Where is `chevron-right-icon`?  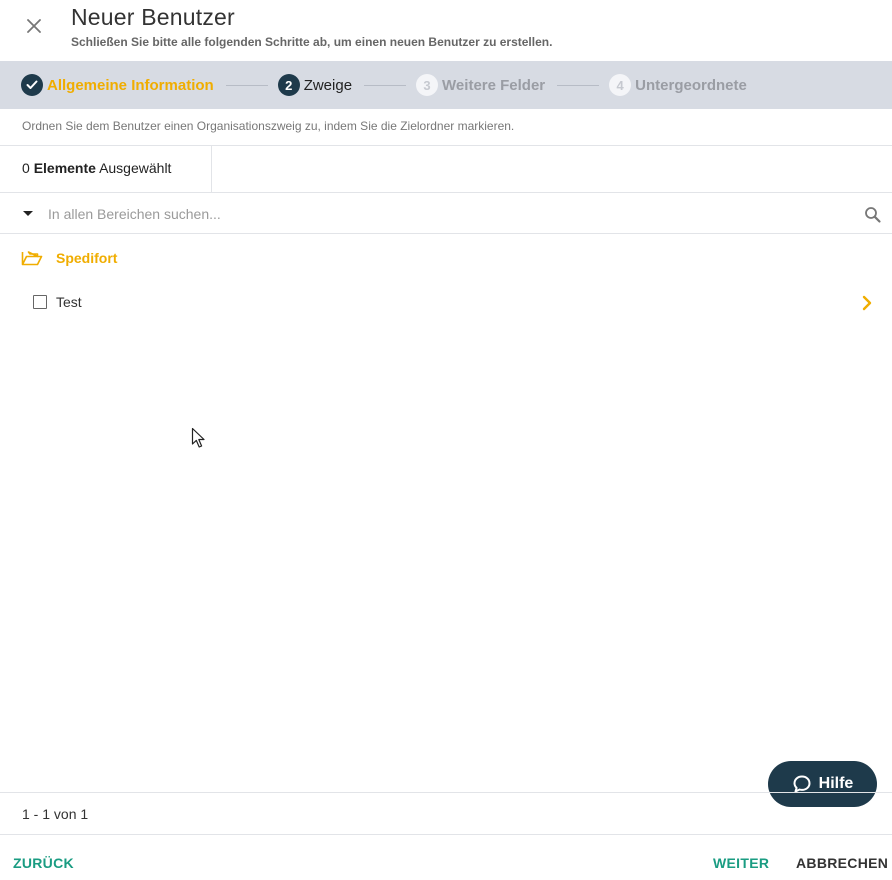 chevron-right-icon is located at coordinates (867, 303).